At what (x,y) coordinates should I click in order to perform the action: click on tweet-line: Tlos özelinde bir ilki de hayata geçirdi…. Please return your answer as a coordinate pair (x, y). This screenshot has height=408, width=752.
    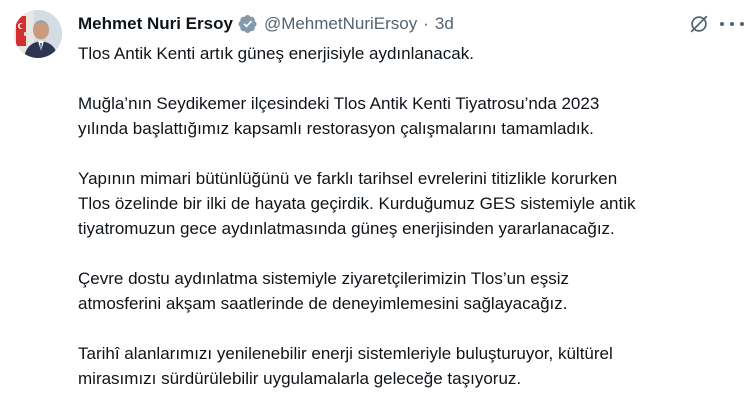
    Looking at the image, I should click on (357, 203).